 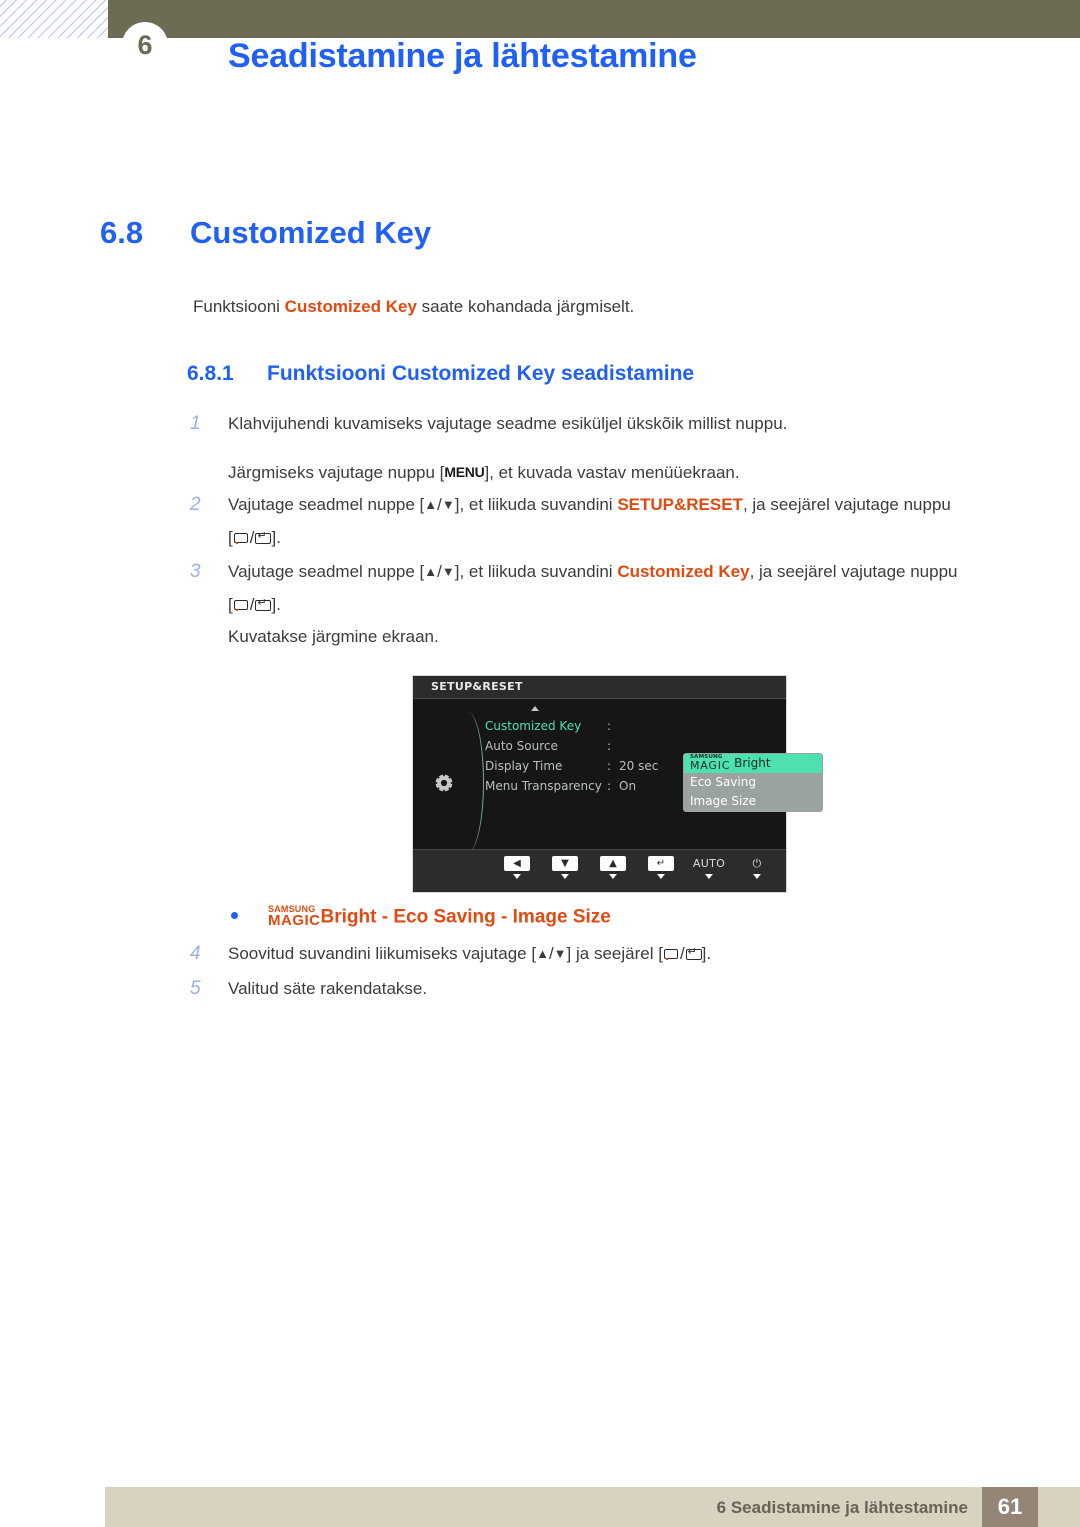 I want to click on step-3-b: ], et liikuda suvandini, so click(x=536, y=571).